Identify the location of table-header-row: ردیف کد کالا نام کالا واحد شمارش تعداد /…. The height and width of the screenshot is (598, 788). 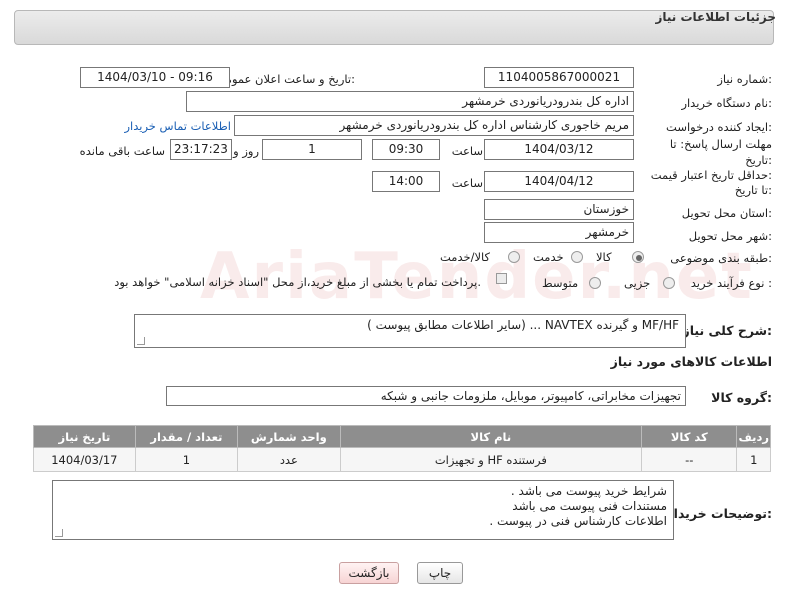
(402, 436).